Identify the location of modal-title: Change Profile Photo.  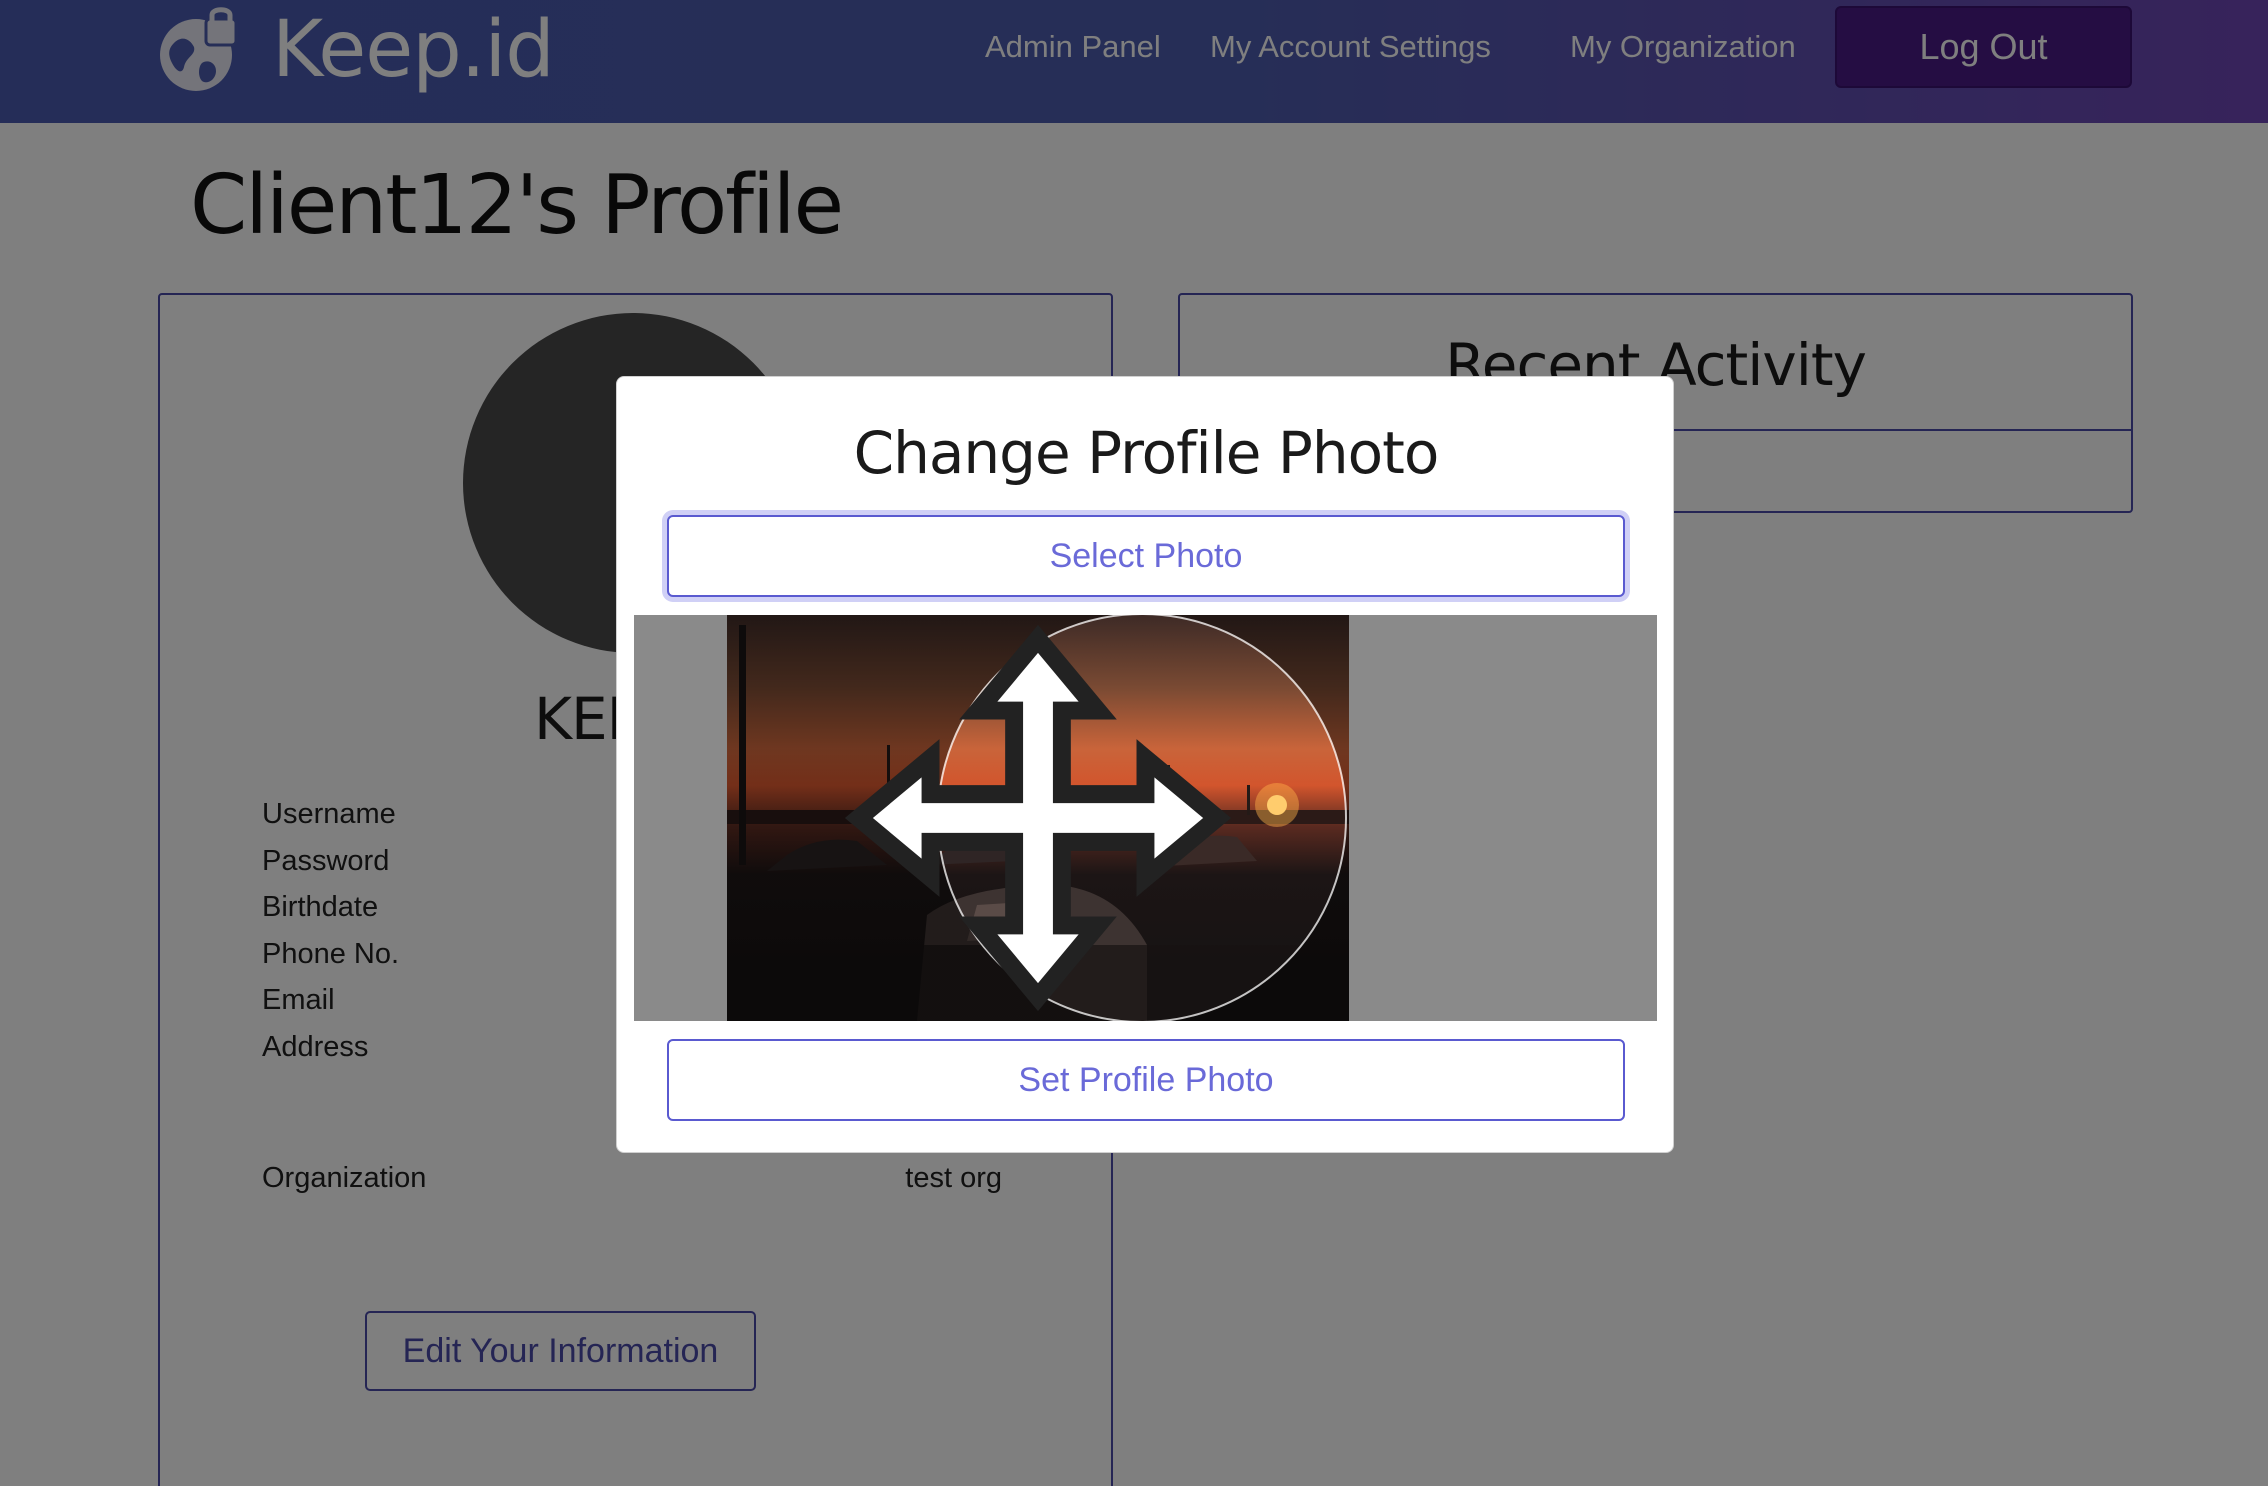
(1146, 453).